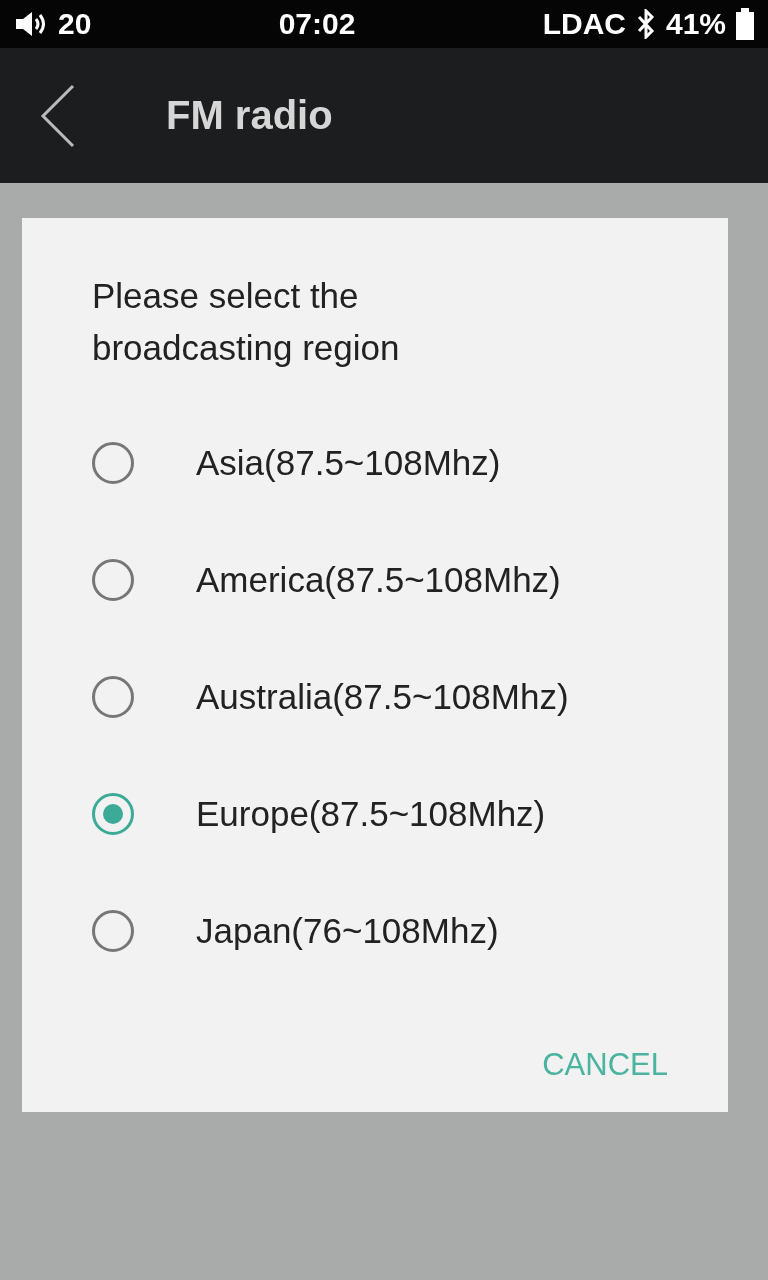  Describe the element at coordinates (75, 24) in the screenshot. I see `volume-level: 20` at that location.